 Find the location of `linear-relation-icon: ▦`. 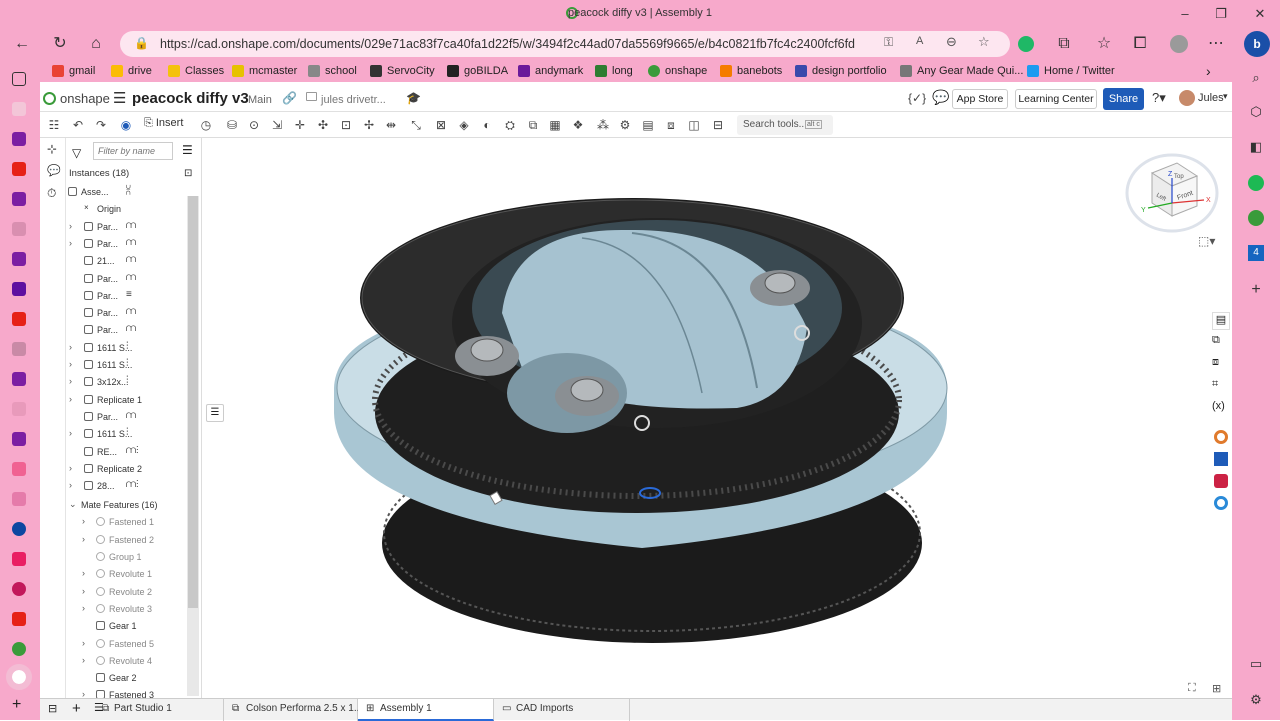

linear-relation-icon: ▦ is located at coordinates (555, 125).